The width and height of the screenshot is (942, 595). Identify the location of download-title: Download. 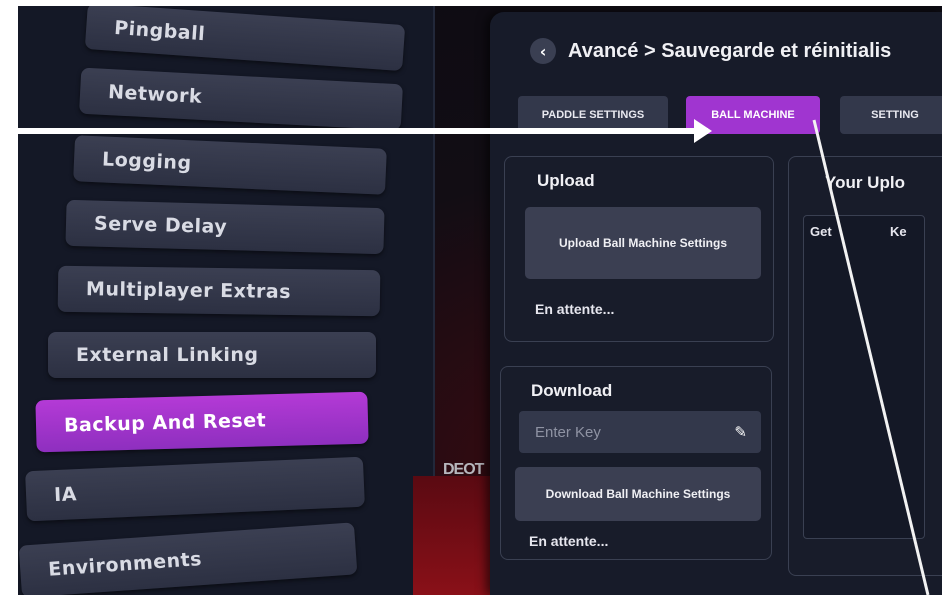
(572, 390).